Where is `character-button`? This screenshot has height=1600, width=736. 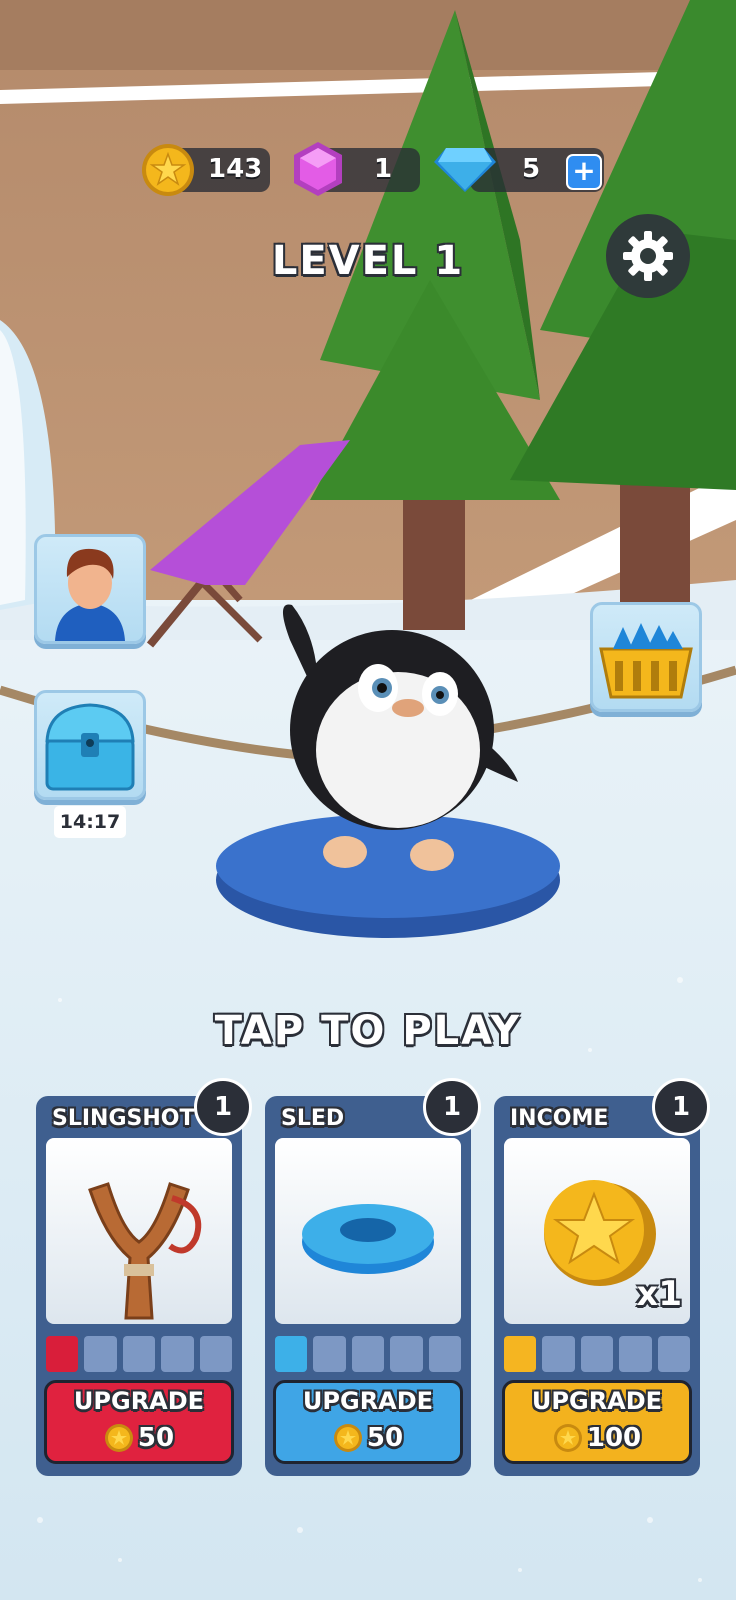 character-button is located at coordinates (90, 589).